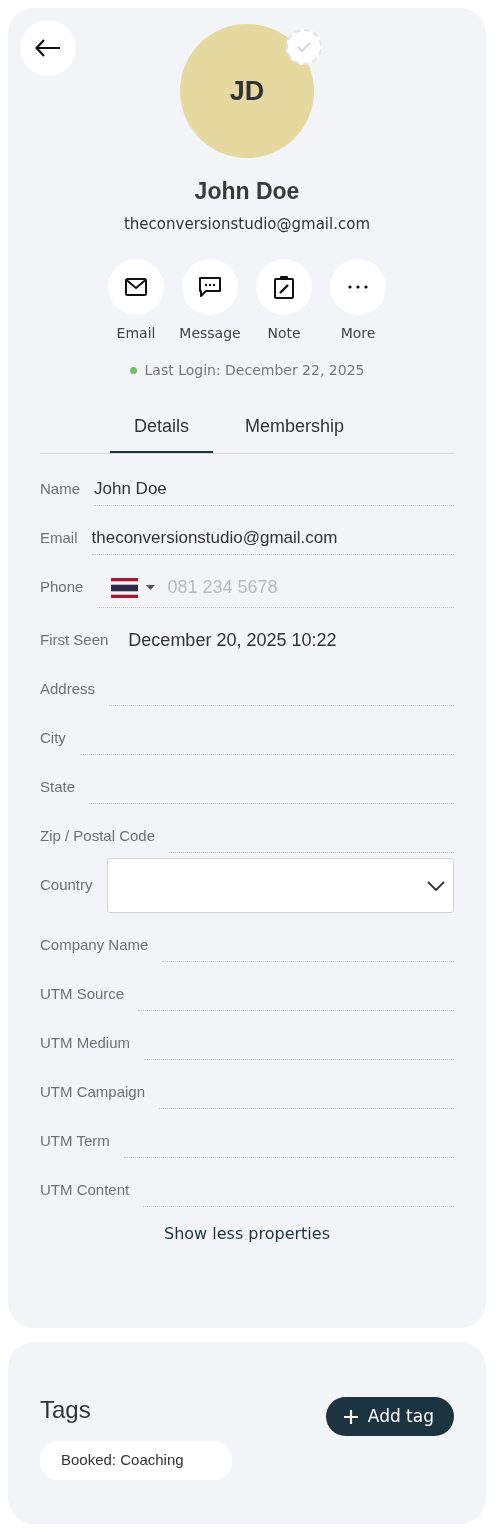  Describe the element at coordinates (136, 287) in the screenshot. I see `envelope-icon` at that location.